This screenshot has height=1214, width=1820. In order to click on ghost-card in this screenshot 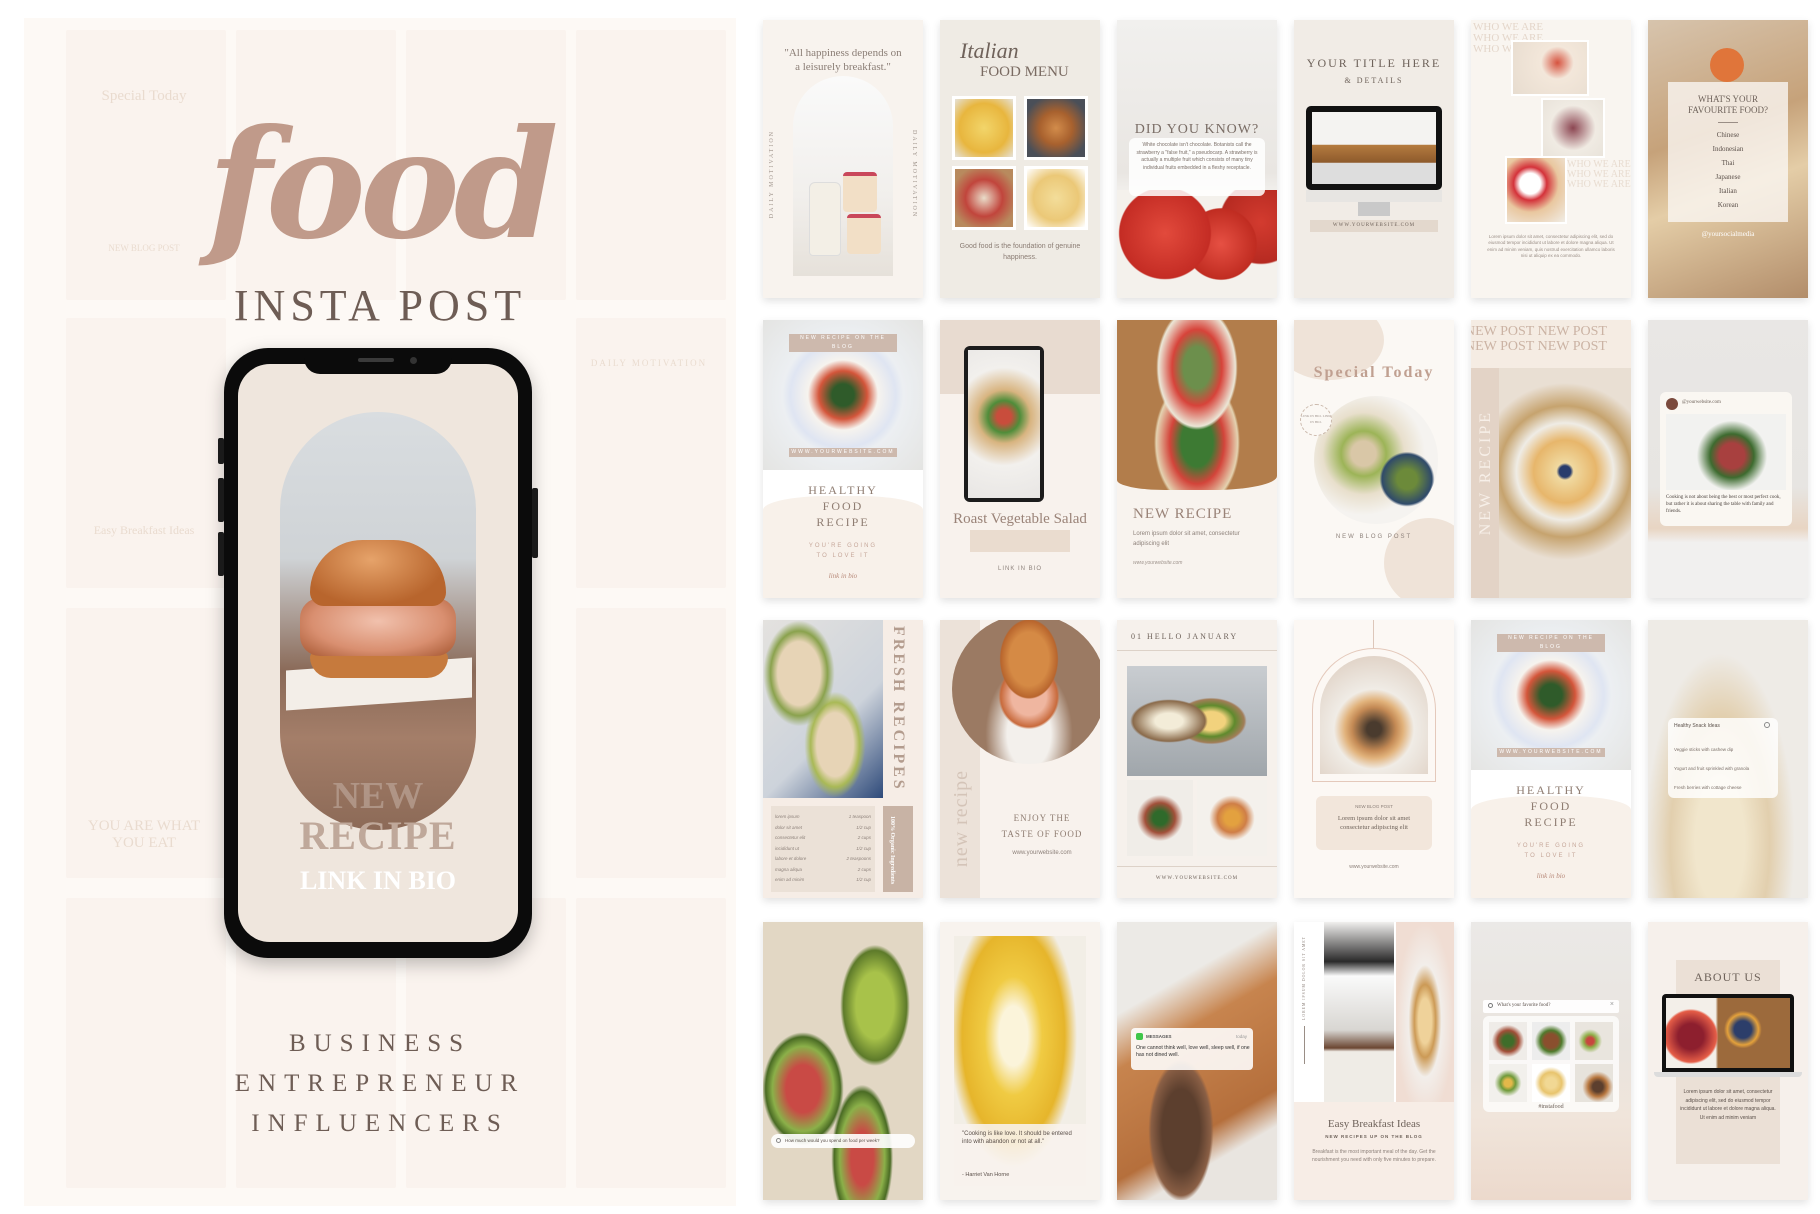, I will do `click(146, 453)`.